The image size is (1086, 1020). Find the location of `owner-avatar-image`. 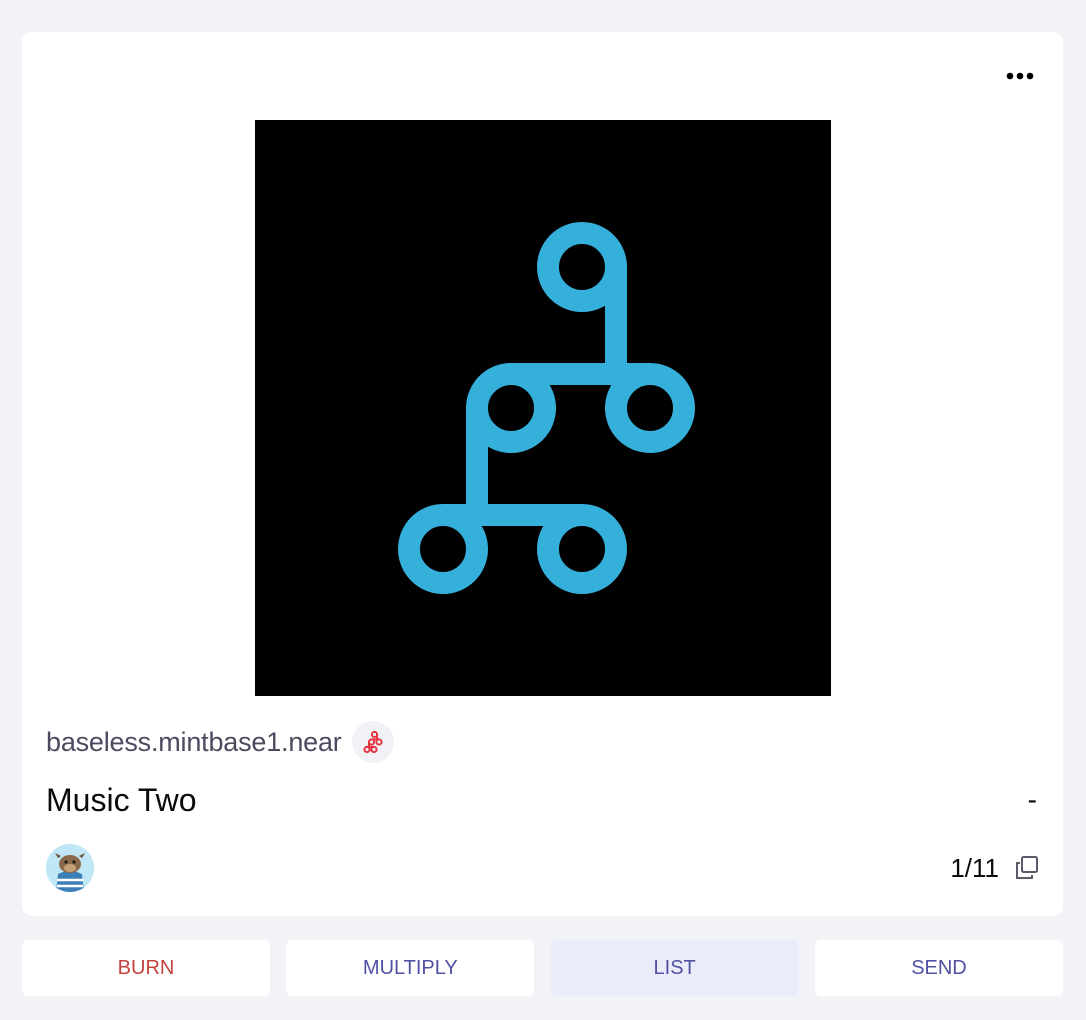

owner-avatar-image is located at coordinates (70, 868).